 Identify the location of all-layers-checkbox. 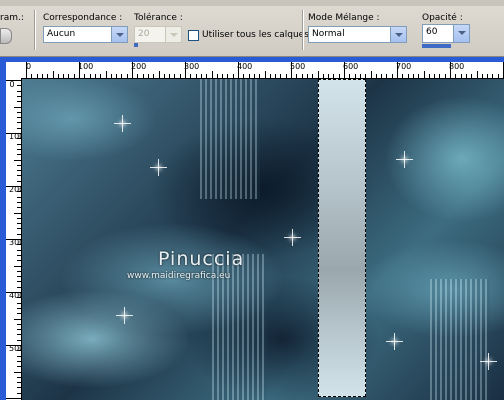
(193, 35).